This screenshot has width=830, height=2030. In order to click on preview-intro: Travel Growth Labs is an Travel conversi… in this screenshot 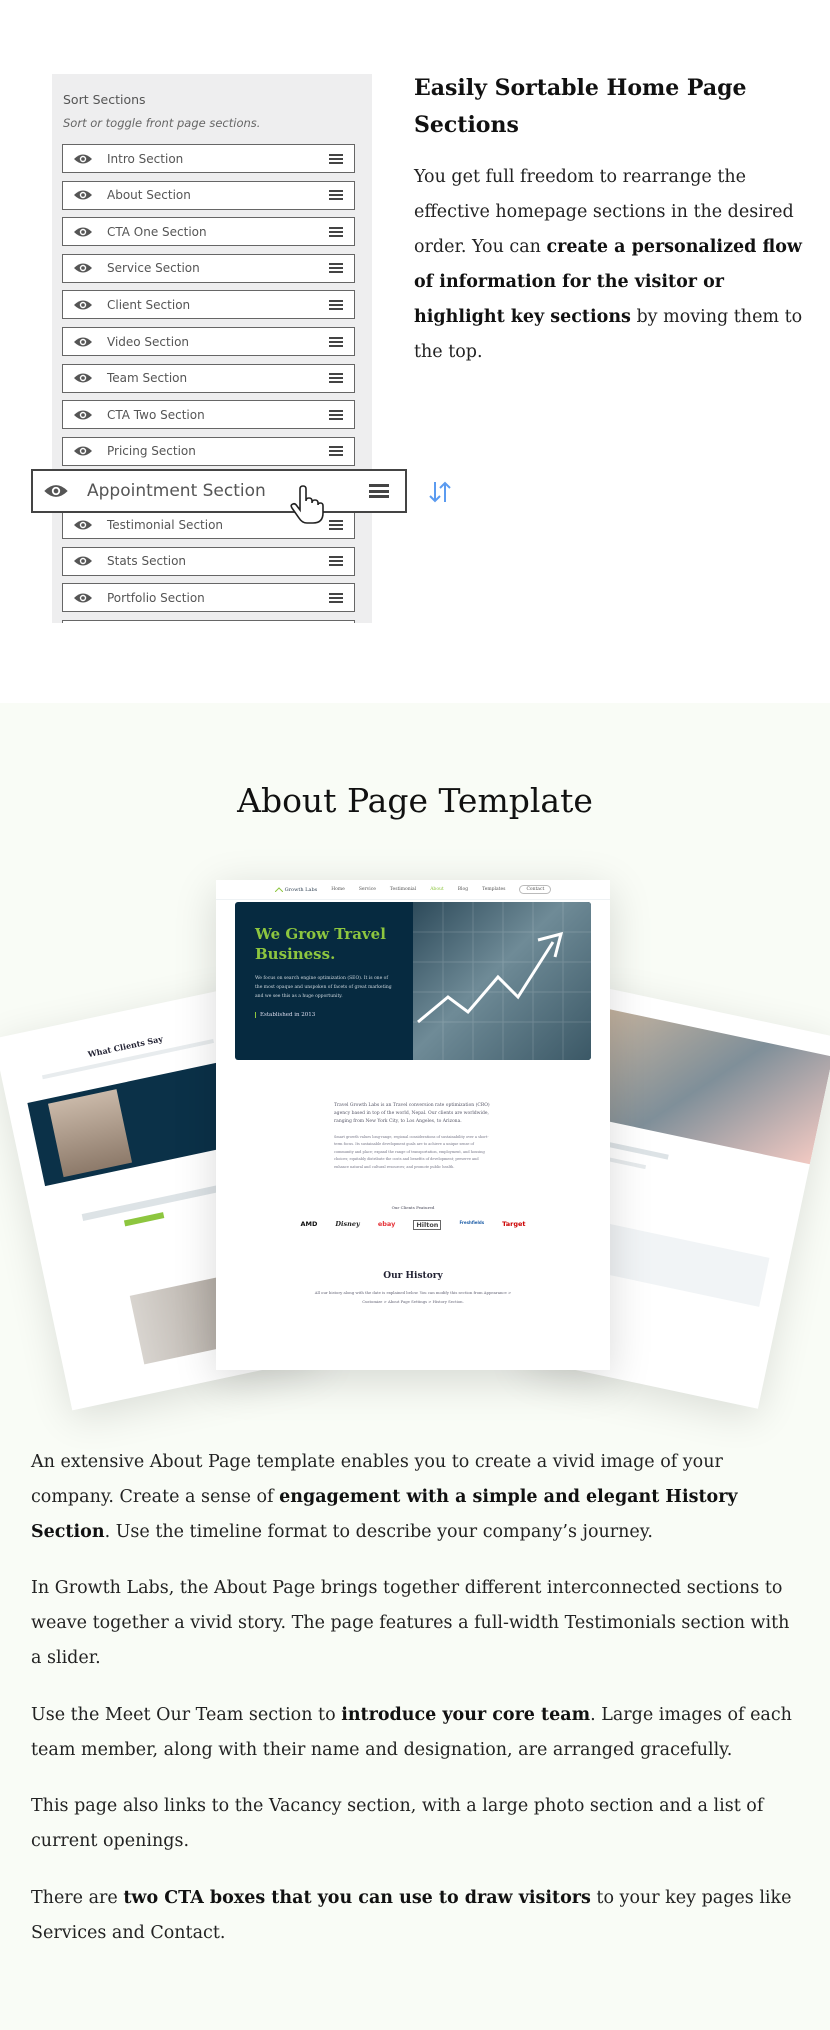, I will do `click(412, 1113)`.